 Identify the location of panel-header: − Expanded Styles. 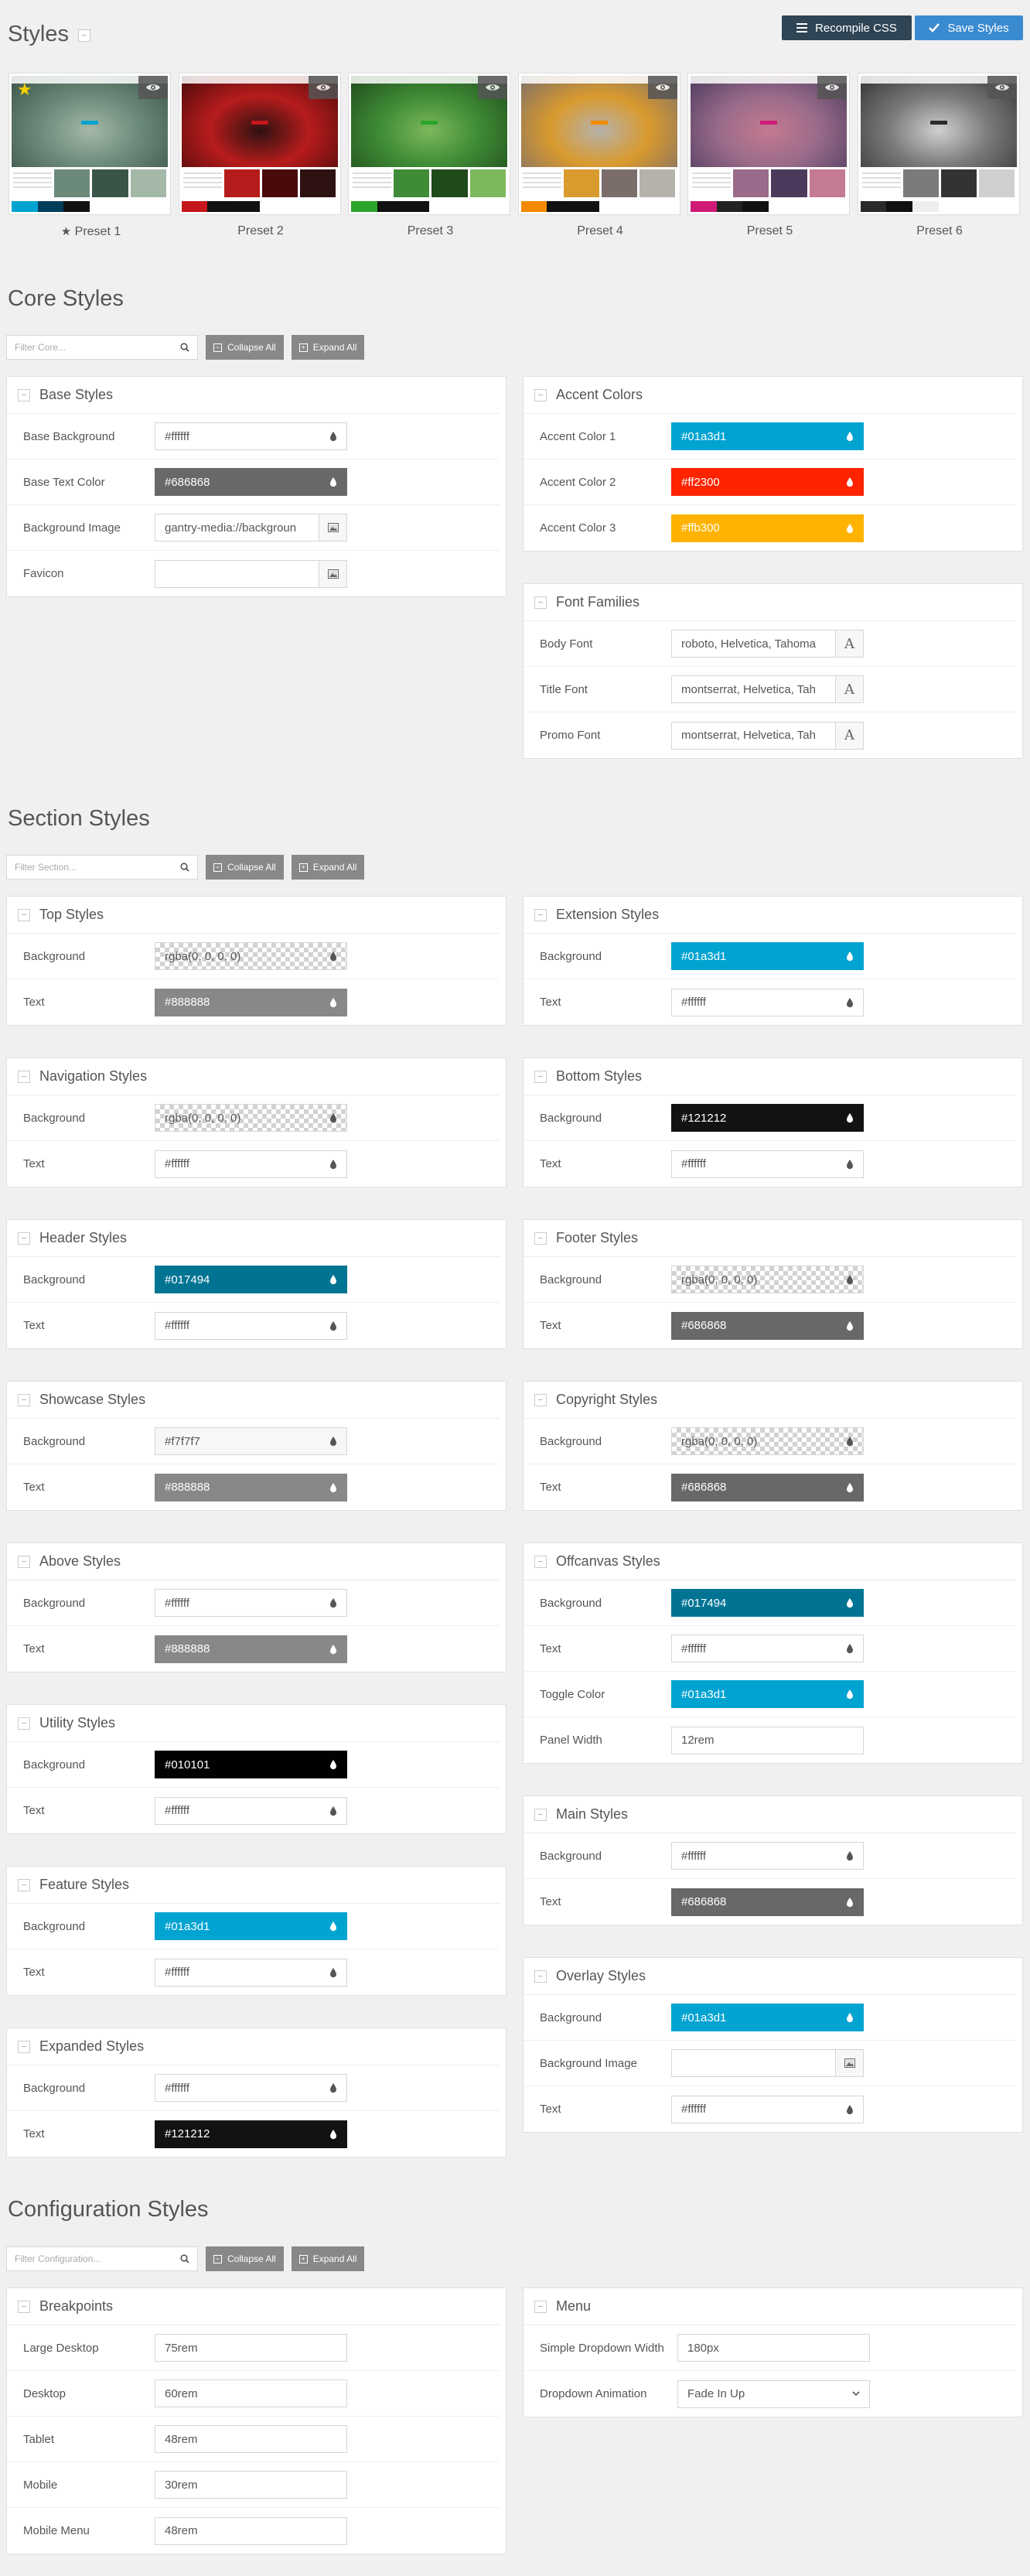
(253, 2047).